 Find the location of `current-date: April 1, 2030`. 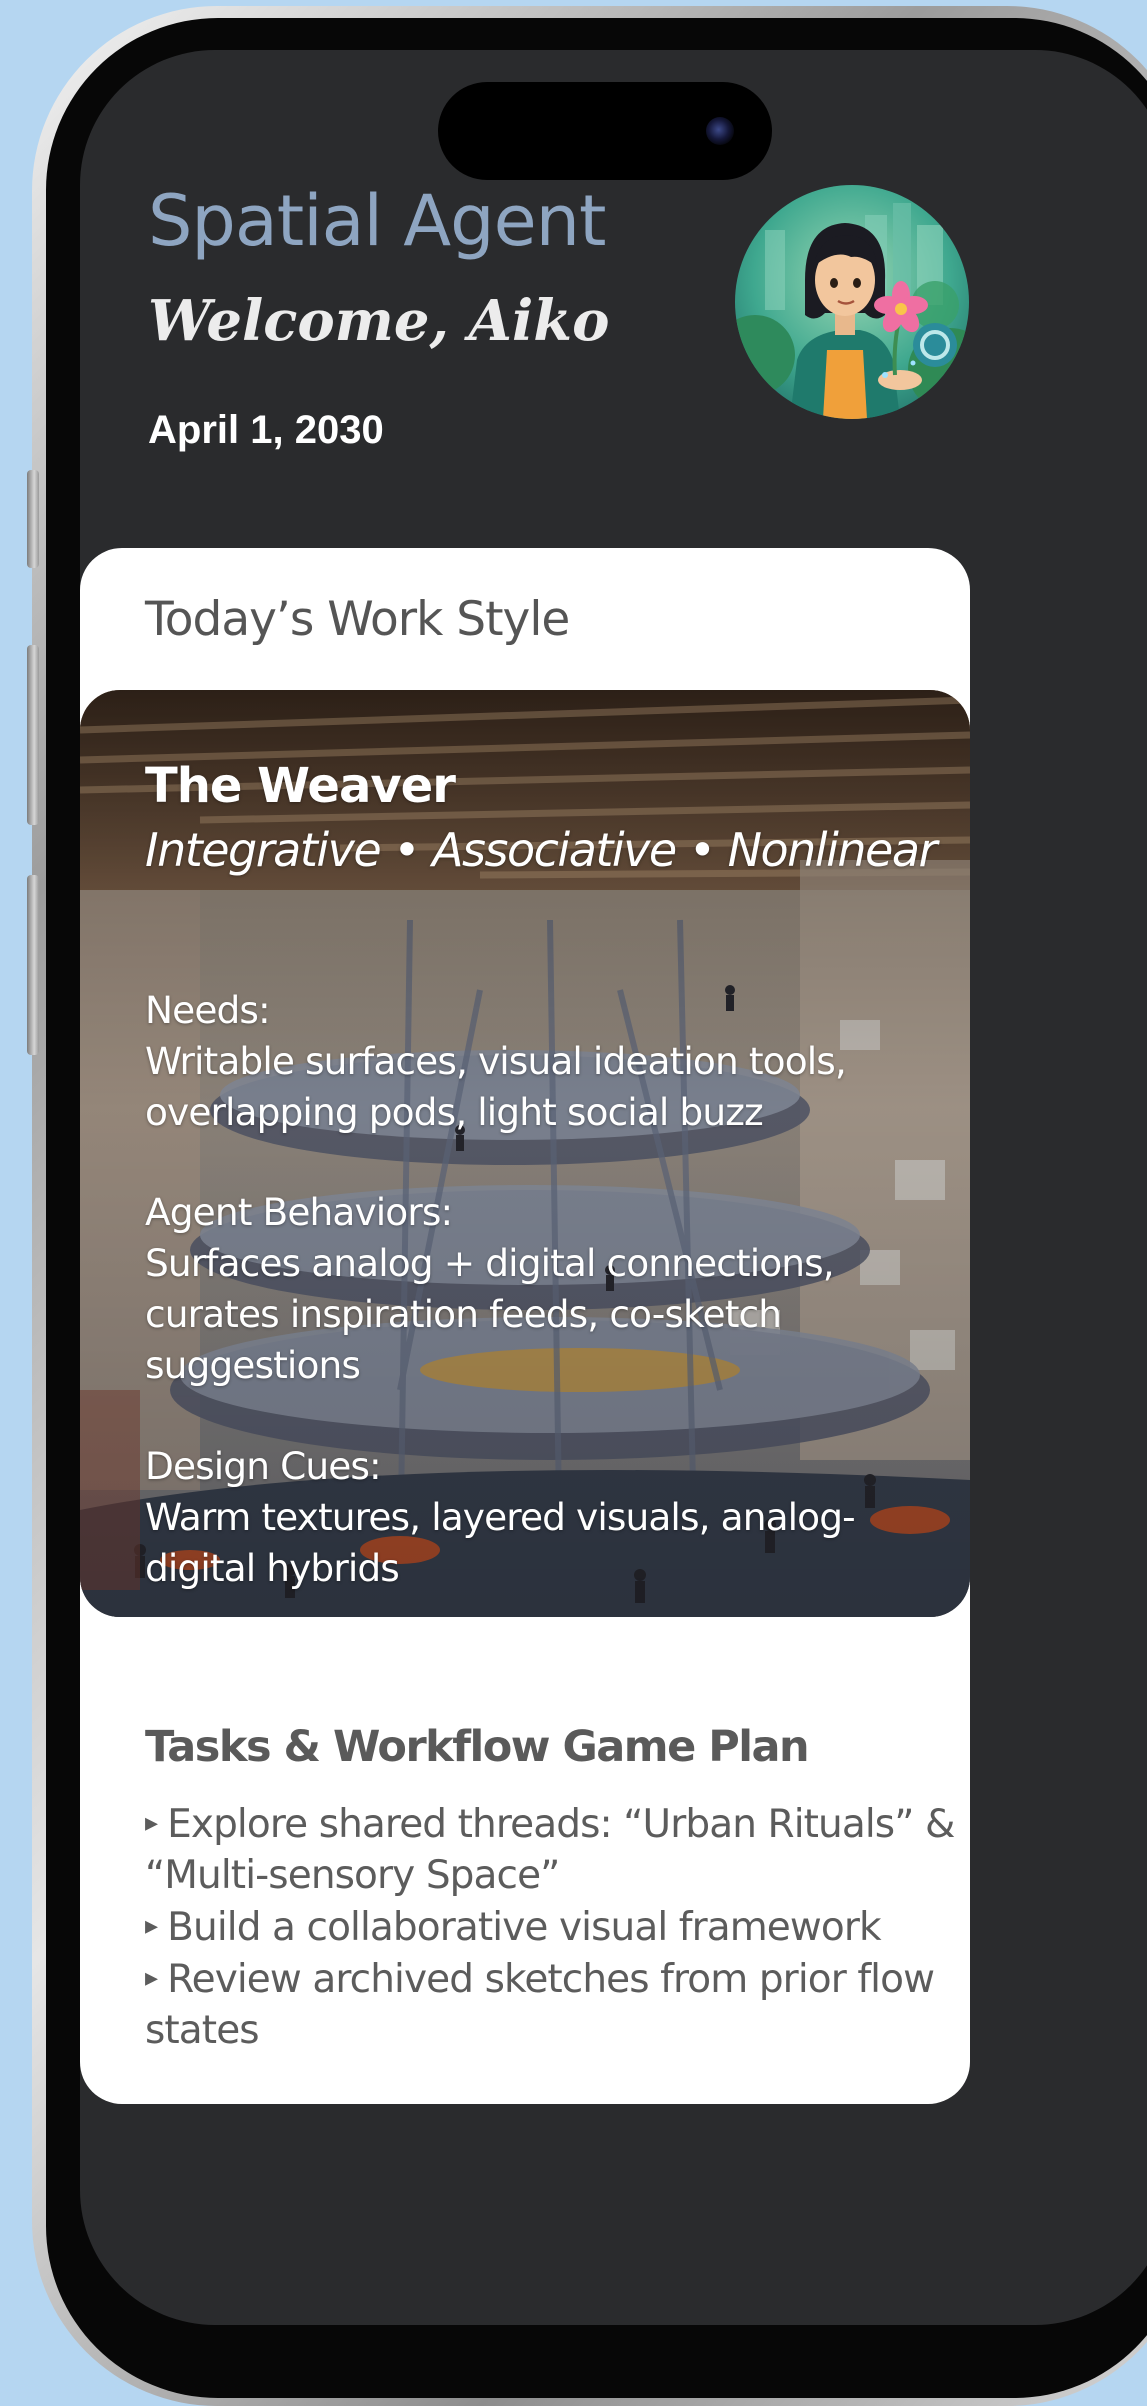

current-date: April 1, 2030 is located at coordinates (266, 430).